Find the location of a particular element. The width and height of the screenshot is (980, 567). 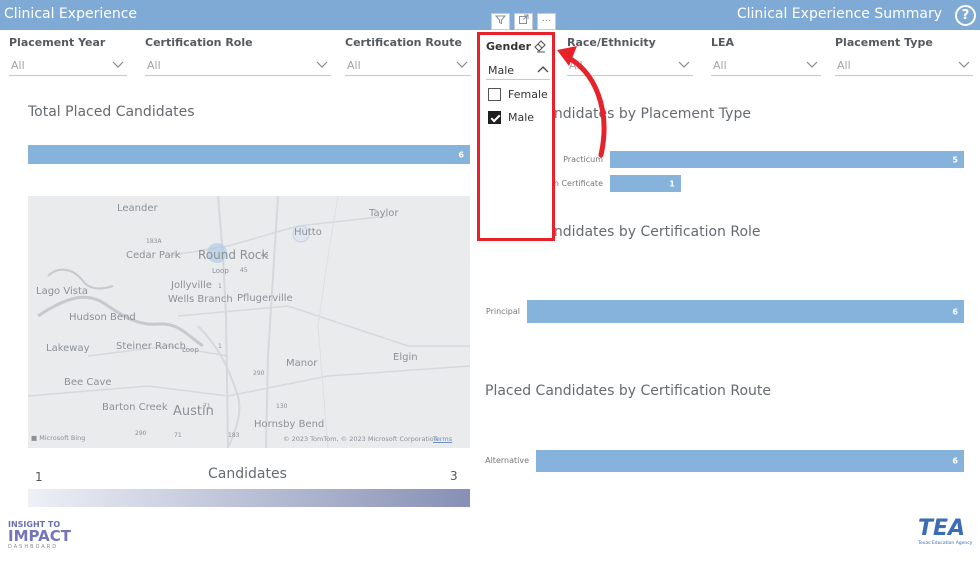

chevron-up-icon is located at coordinates (543, 69).